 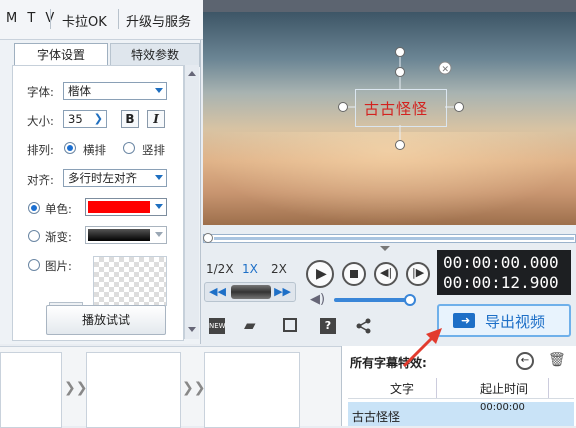 What do you see at coordinates (75, 119) in the screenshot?
I see `size-value: 35` at bounding box center [75, 119].